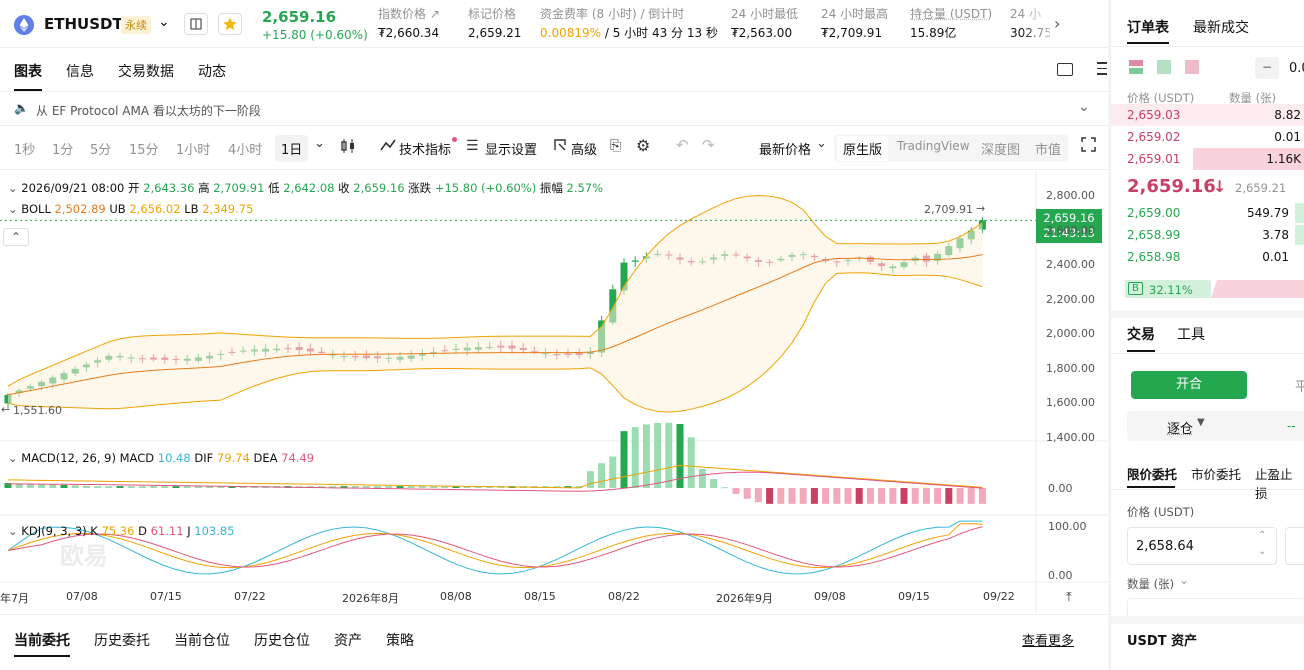  I want to click on tab-active-indicator, so click(1148, 43).